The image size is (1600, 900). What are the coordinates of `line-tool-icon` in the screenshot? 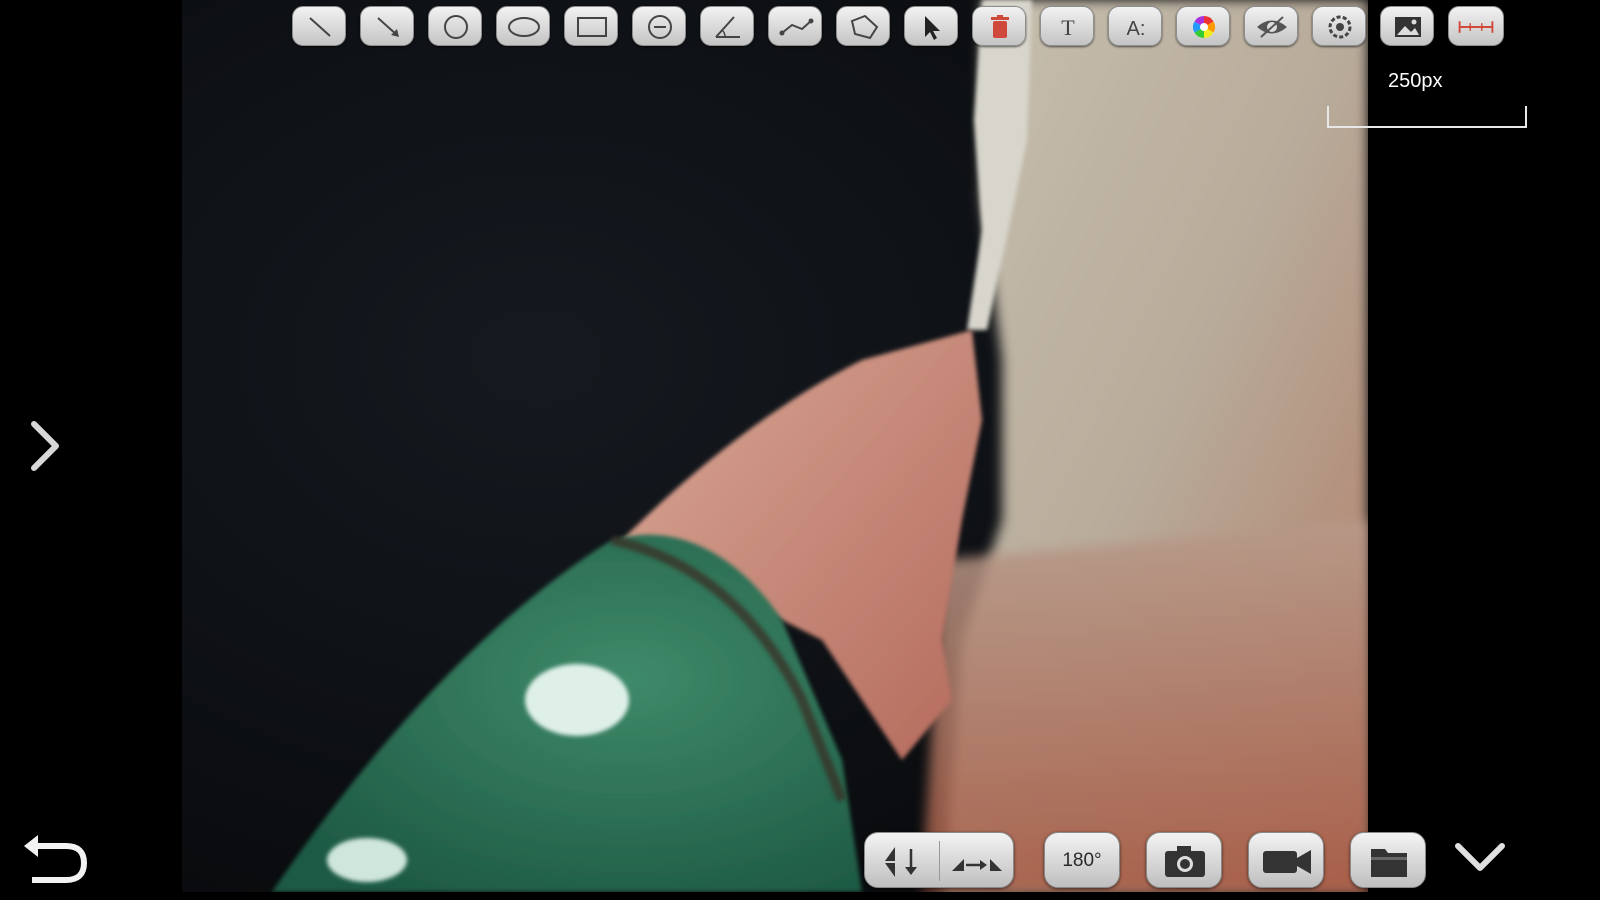 It's located at (320, 27).